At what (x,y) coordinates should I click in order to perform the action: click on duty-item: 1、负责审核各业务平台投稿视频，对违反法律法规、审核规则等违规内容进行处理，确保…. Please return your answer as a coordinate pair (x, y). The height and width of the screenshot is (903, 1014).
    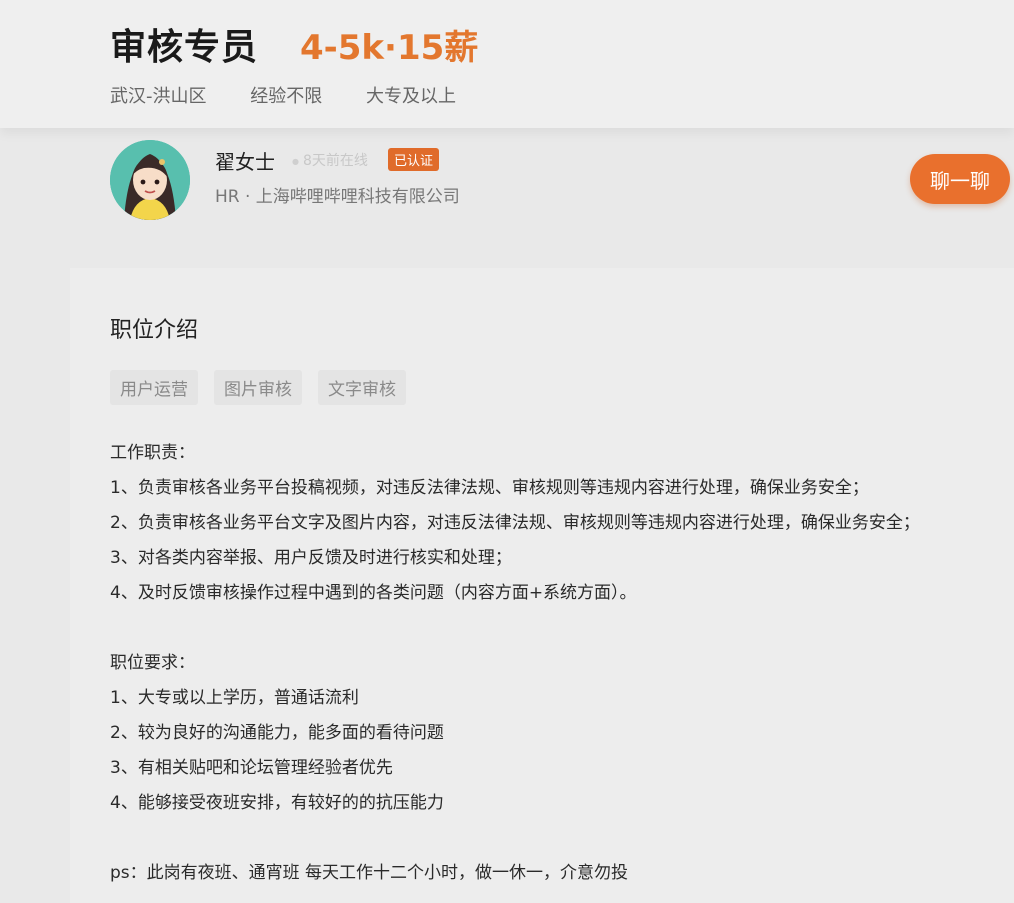
    Looking at the image, I should click on (489, 488).